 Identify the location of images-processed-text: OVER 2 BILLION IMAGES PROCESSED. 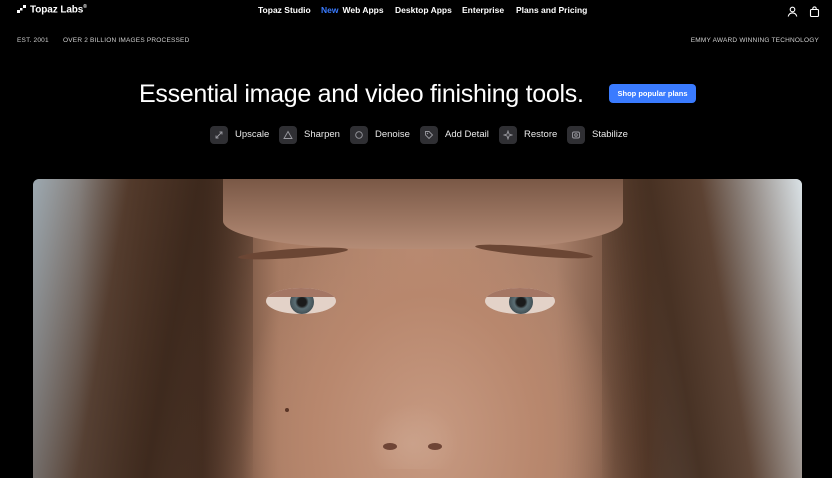
(126, 40).